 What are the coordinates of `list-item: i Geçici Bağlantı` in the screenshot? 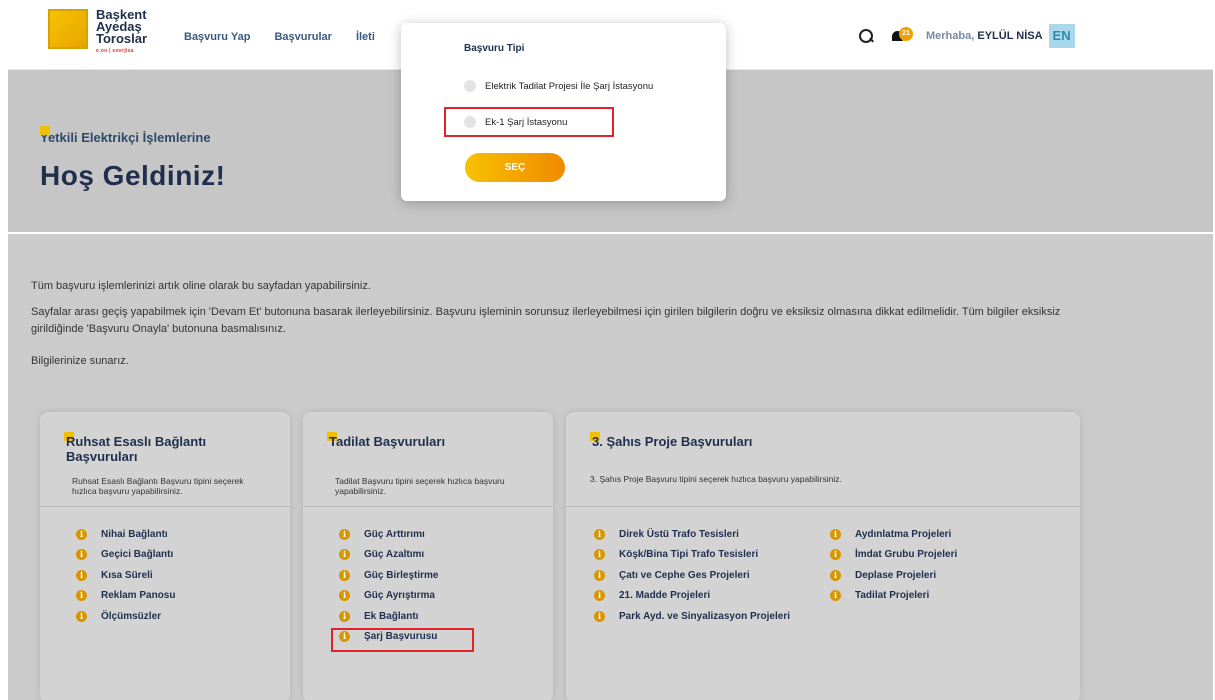 It's located at (125, 555).